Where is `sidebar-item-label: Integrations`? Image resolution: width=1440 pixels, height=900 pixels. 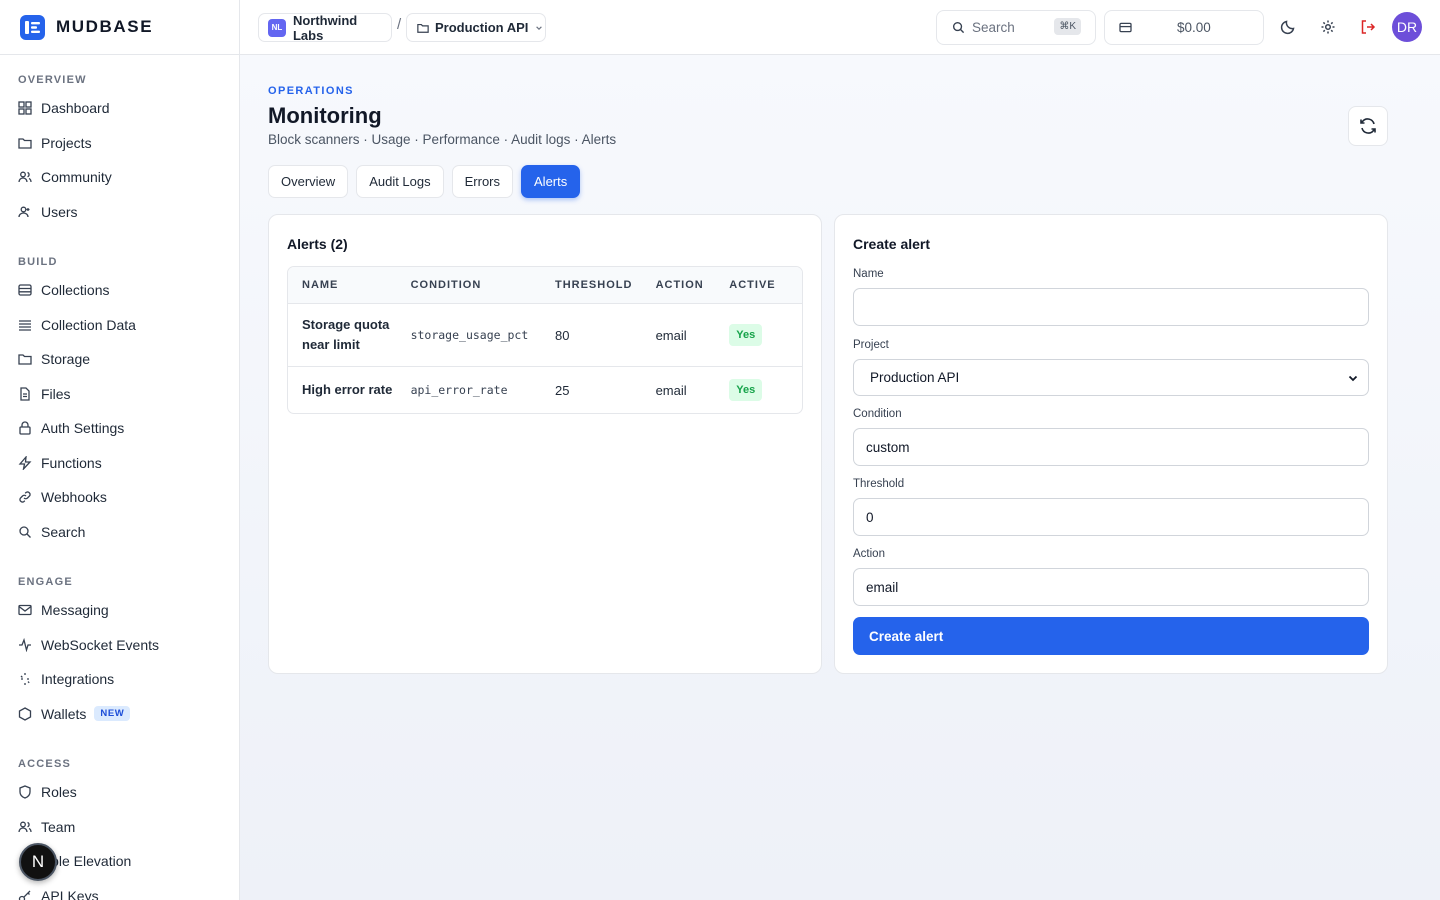
sidebar-item-label: Integrations is located at coordinates (78, 679).